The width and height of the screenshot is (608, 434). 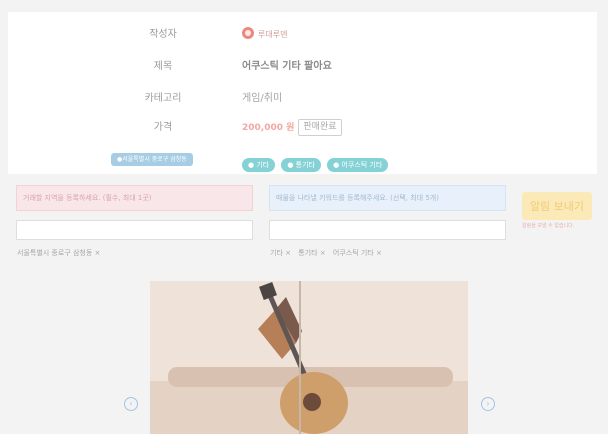 I want to click on chevron-left-icon: ‹, so click(x=131, y=403).